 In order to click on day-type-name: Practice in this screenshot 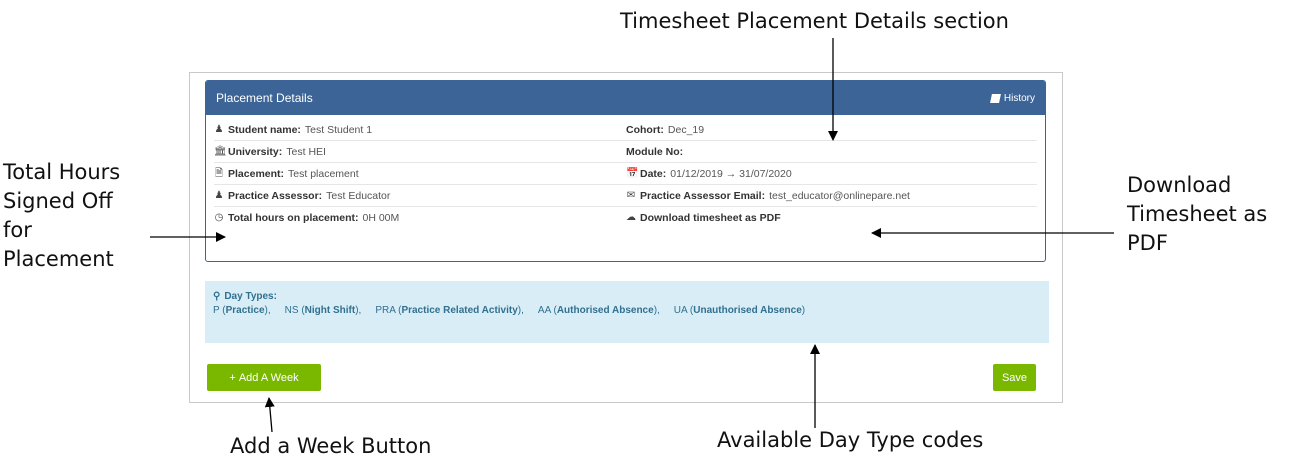, I will do `click(245, 310)`.